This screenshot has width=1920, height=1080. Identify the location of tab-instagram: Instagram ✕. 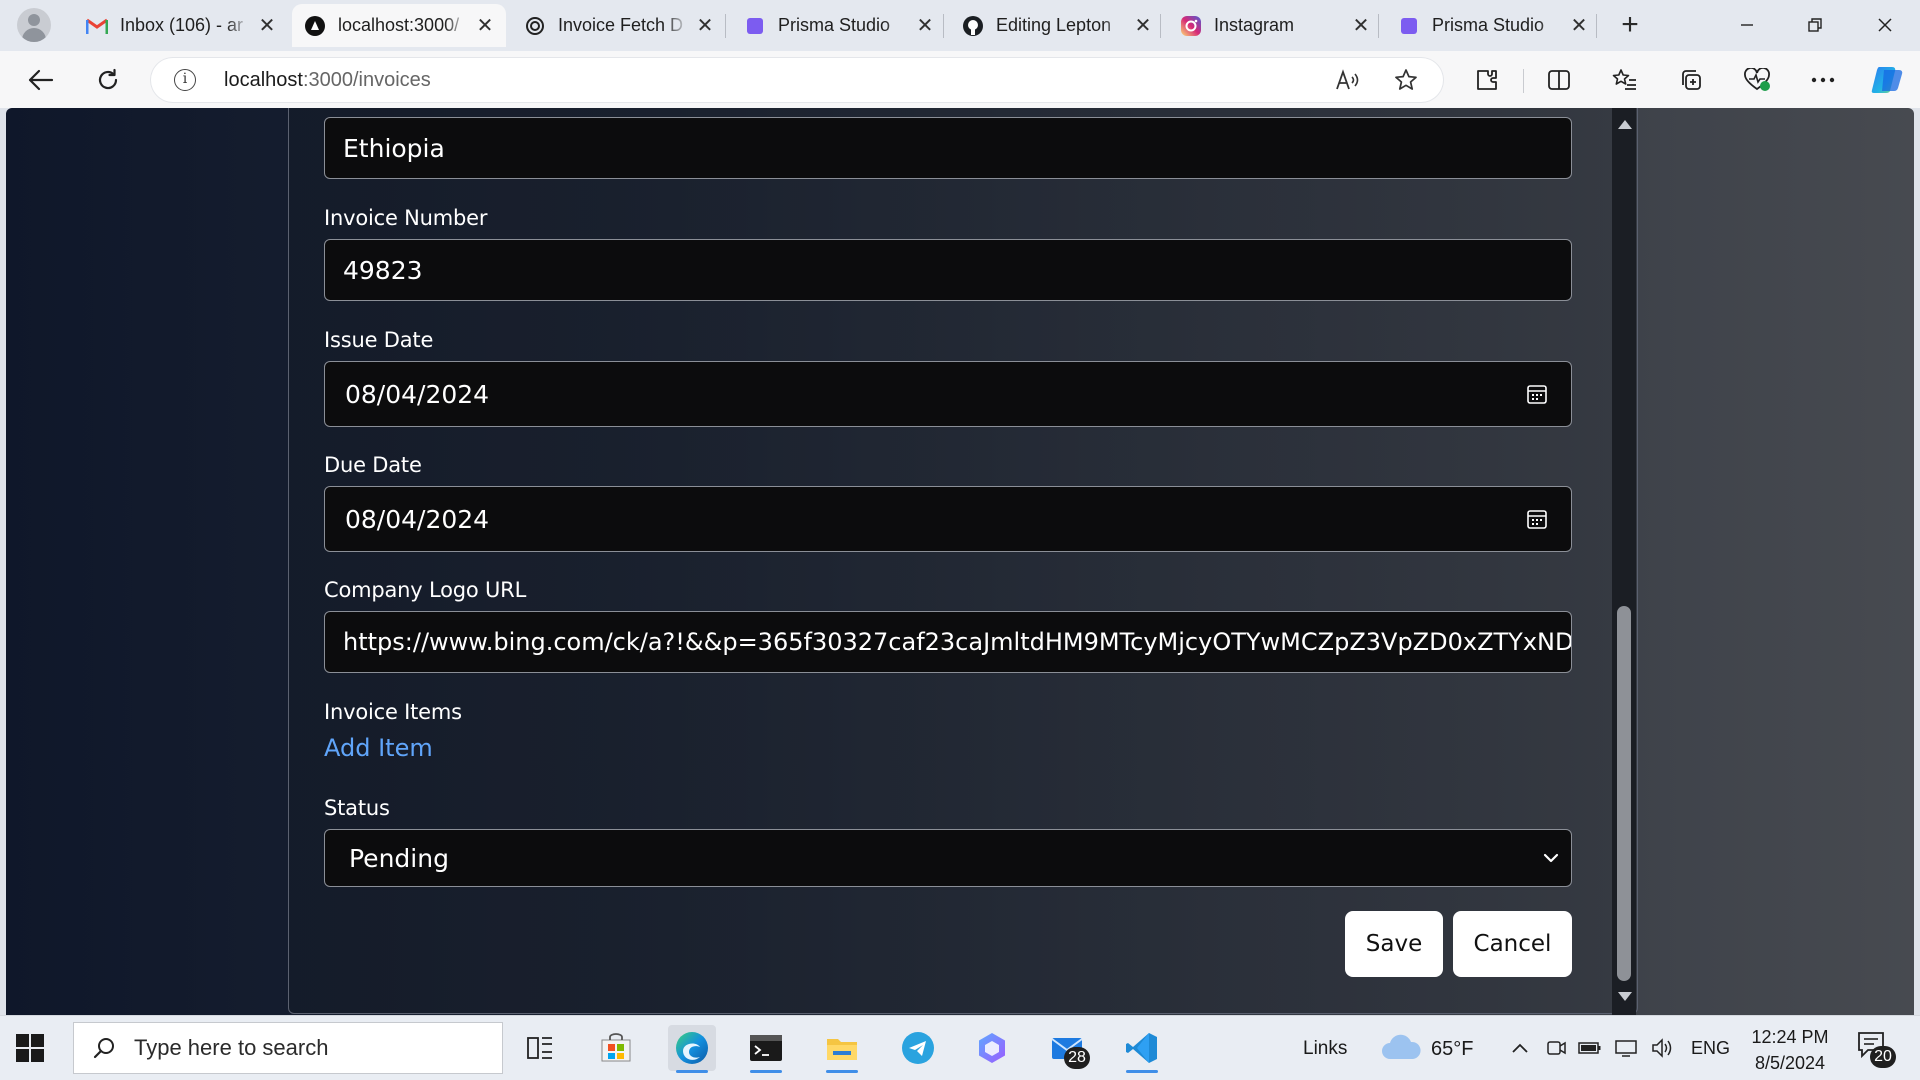
(1275, 25).